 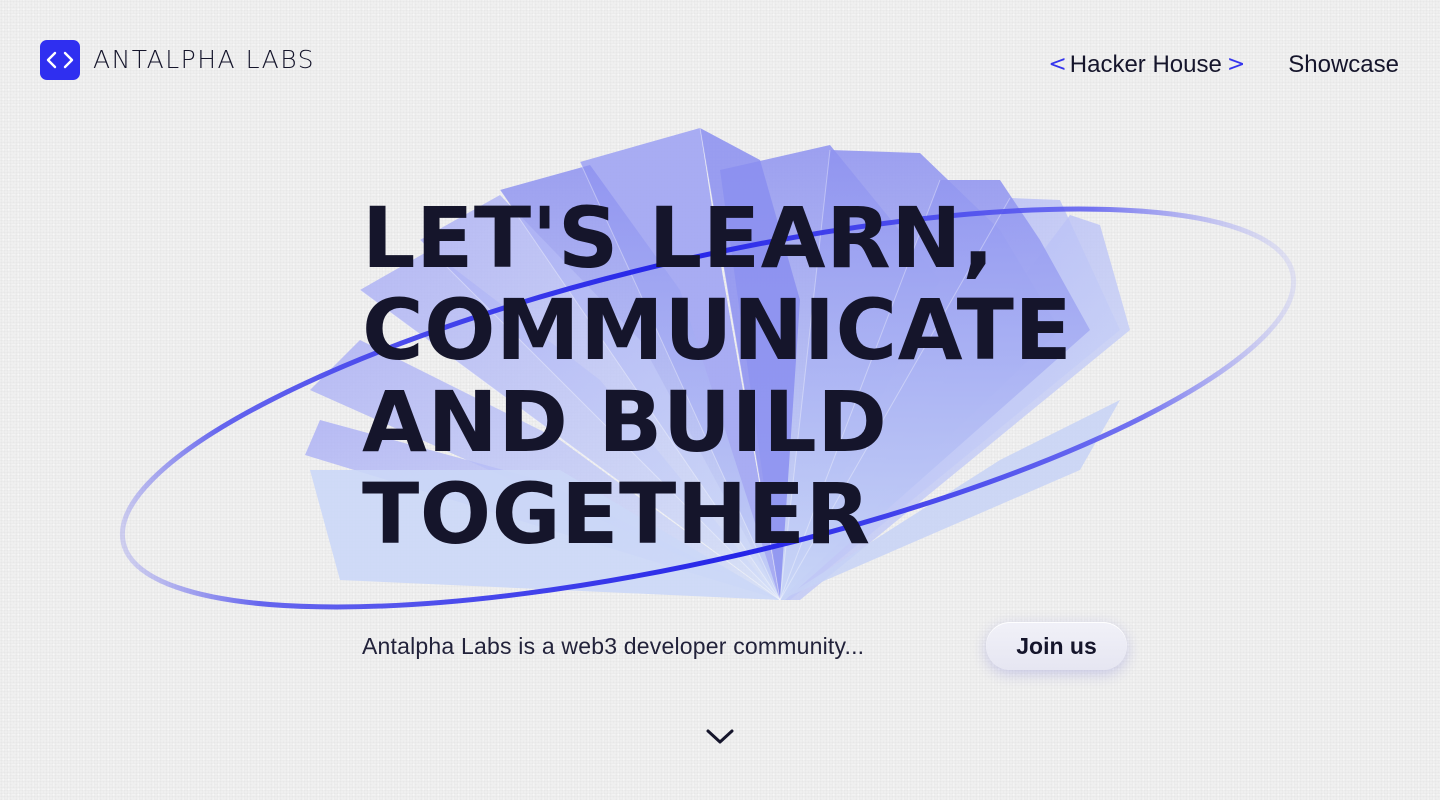 I want to click on top-nav: < Hacker House > Showcase, so click(x=1223, y=65).